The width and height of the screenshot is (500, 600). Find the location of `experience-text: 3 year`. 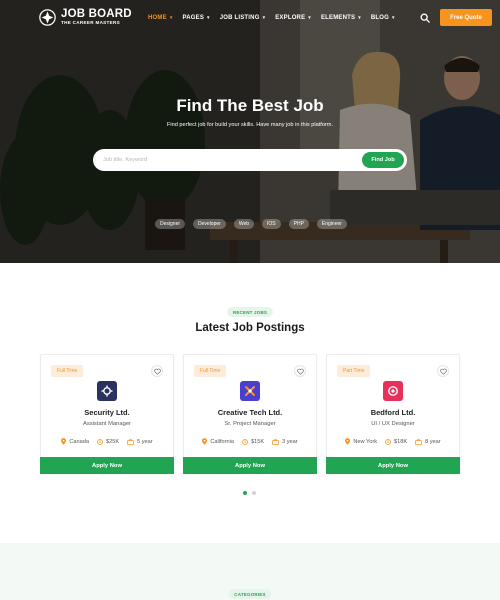

experience-text: 3 year is located at coordinates (290, 441).